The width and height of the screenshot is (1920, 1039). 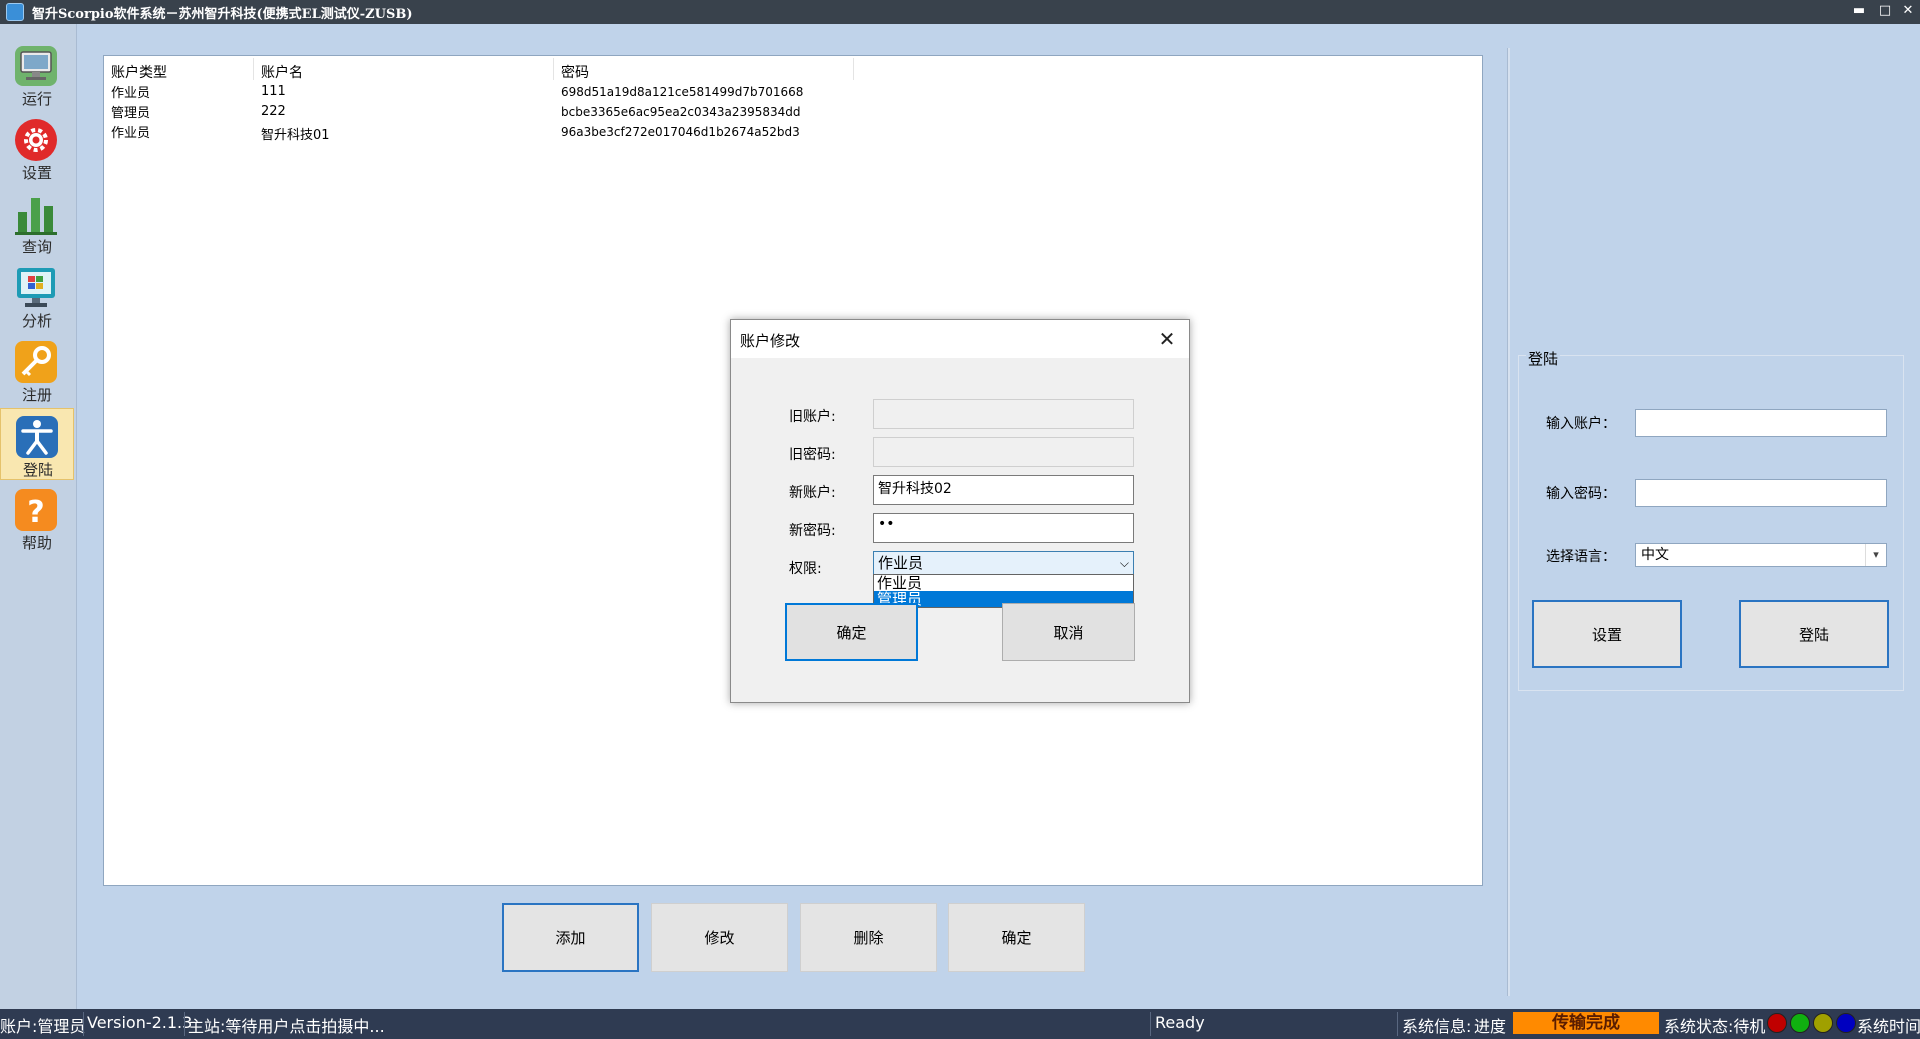 I want to click on status-system-info: 系统信息:, so click(x=1437, y=1026).